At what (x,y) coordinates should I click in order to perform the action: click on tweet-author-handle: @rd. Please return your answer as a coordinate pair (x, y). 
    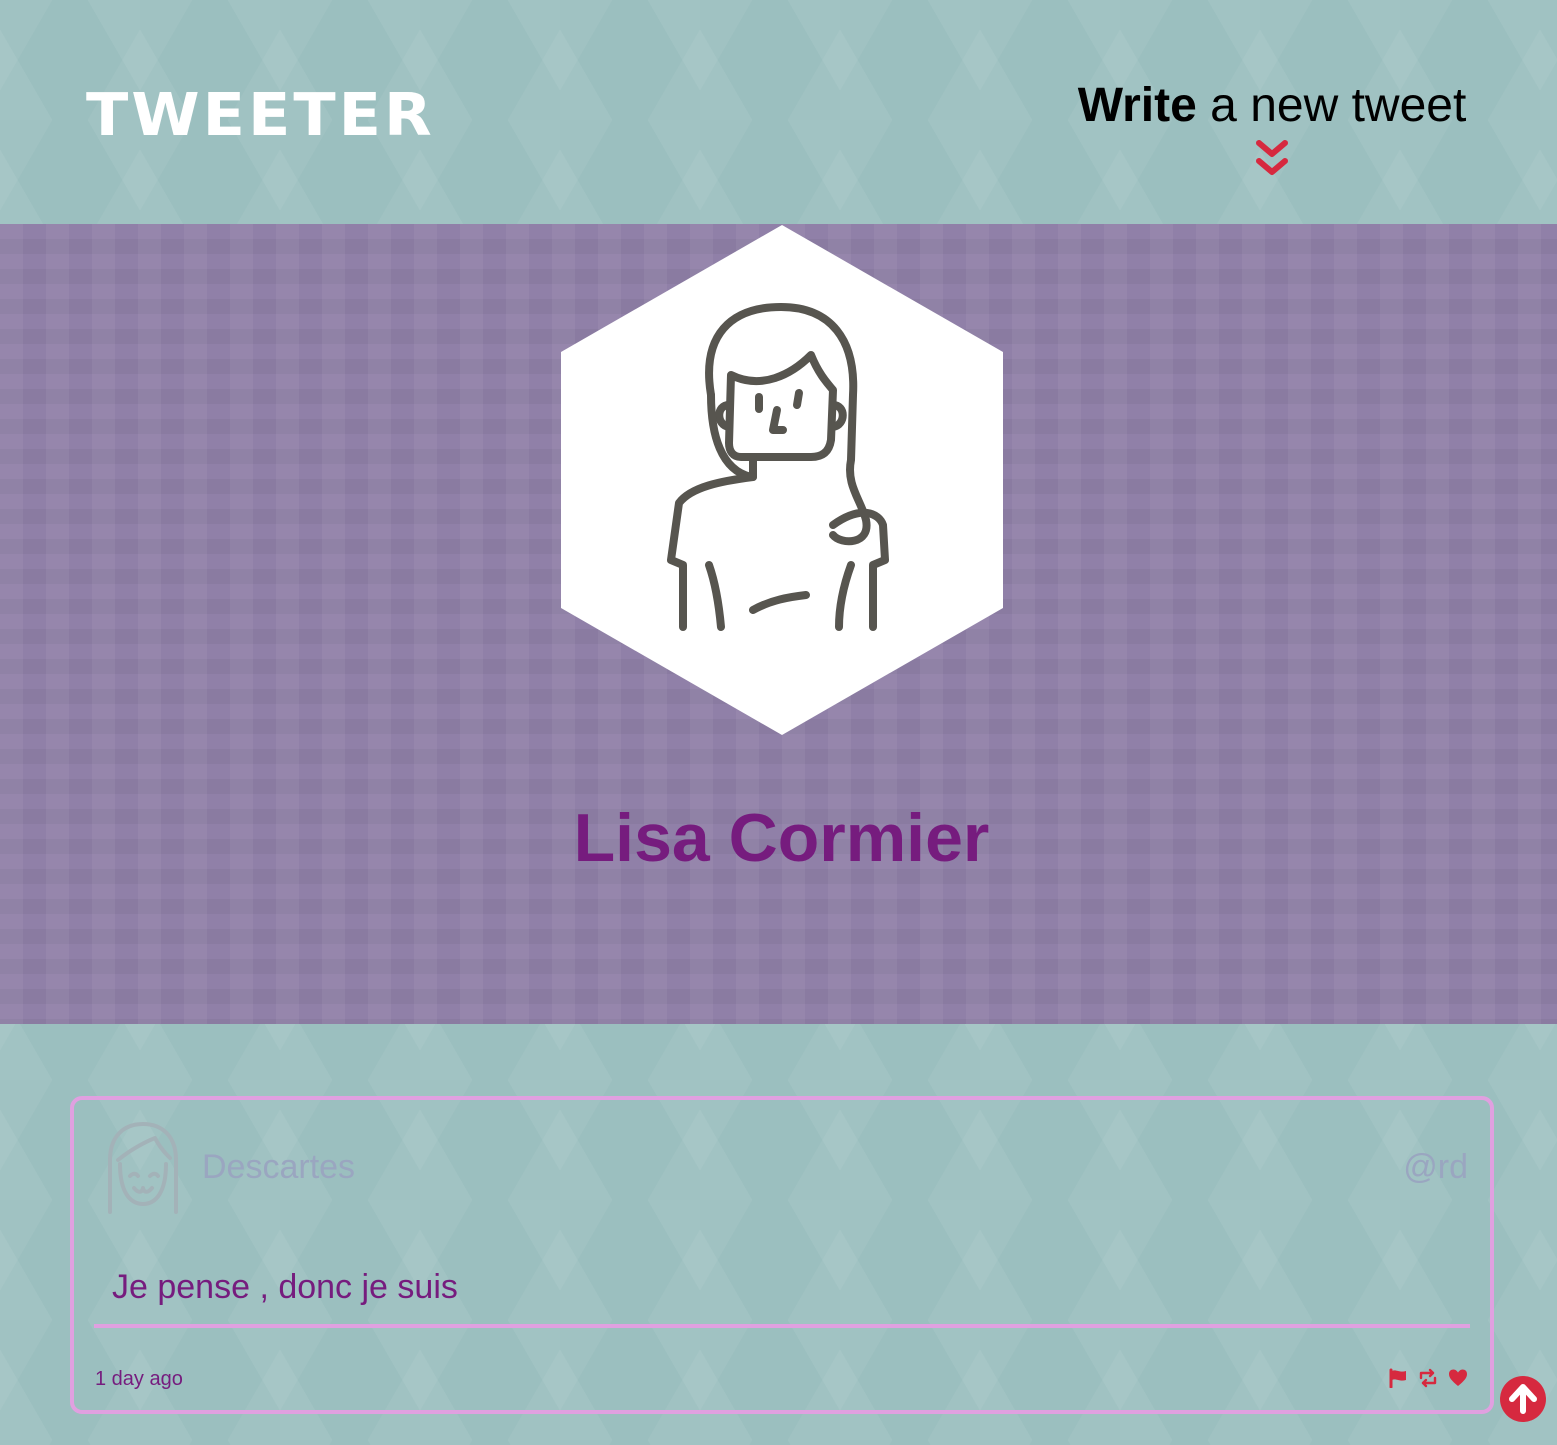
    Looking at the image, I should click on (1435, 1167).